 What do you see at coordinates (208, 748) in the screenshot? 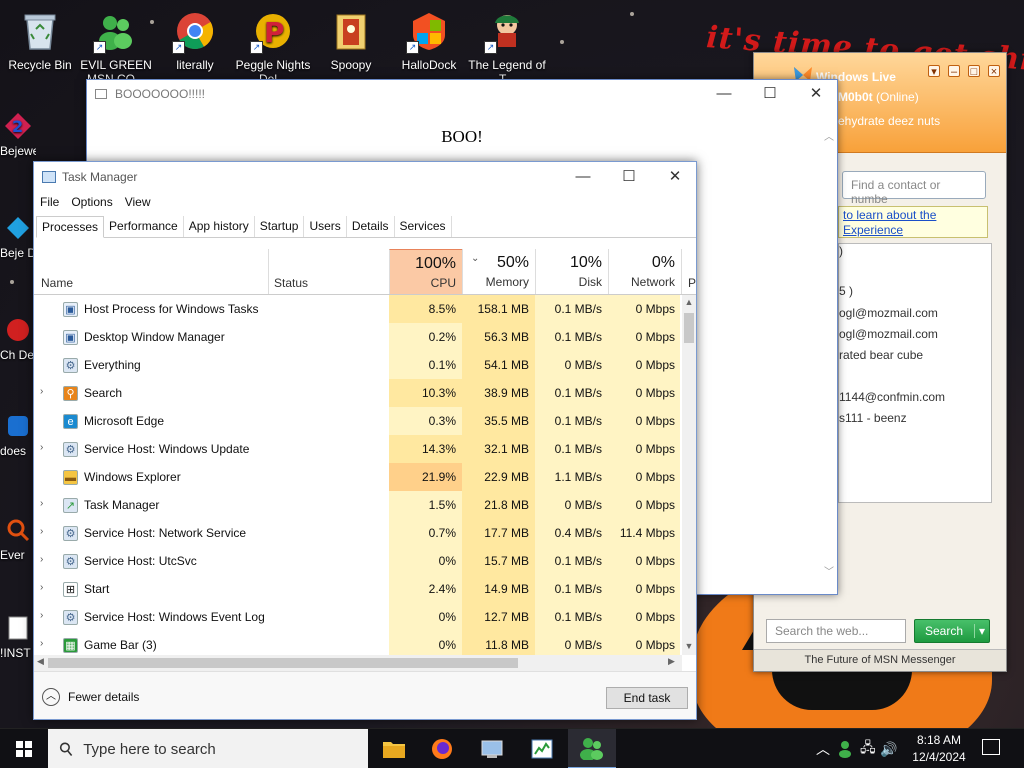
I see `taskbar-search-box: ⚲ Type here to search` at bounding box center [208, 748].